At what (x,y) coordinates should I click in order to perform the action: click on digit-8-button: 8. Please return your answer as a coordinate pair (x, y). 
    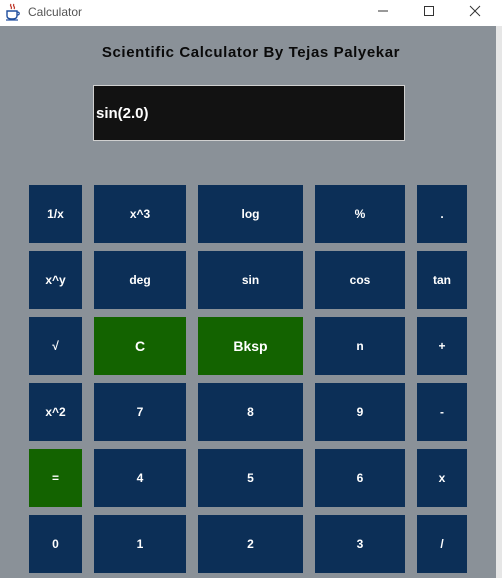
    Looking at the image, I should click on (250, 412).